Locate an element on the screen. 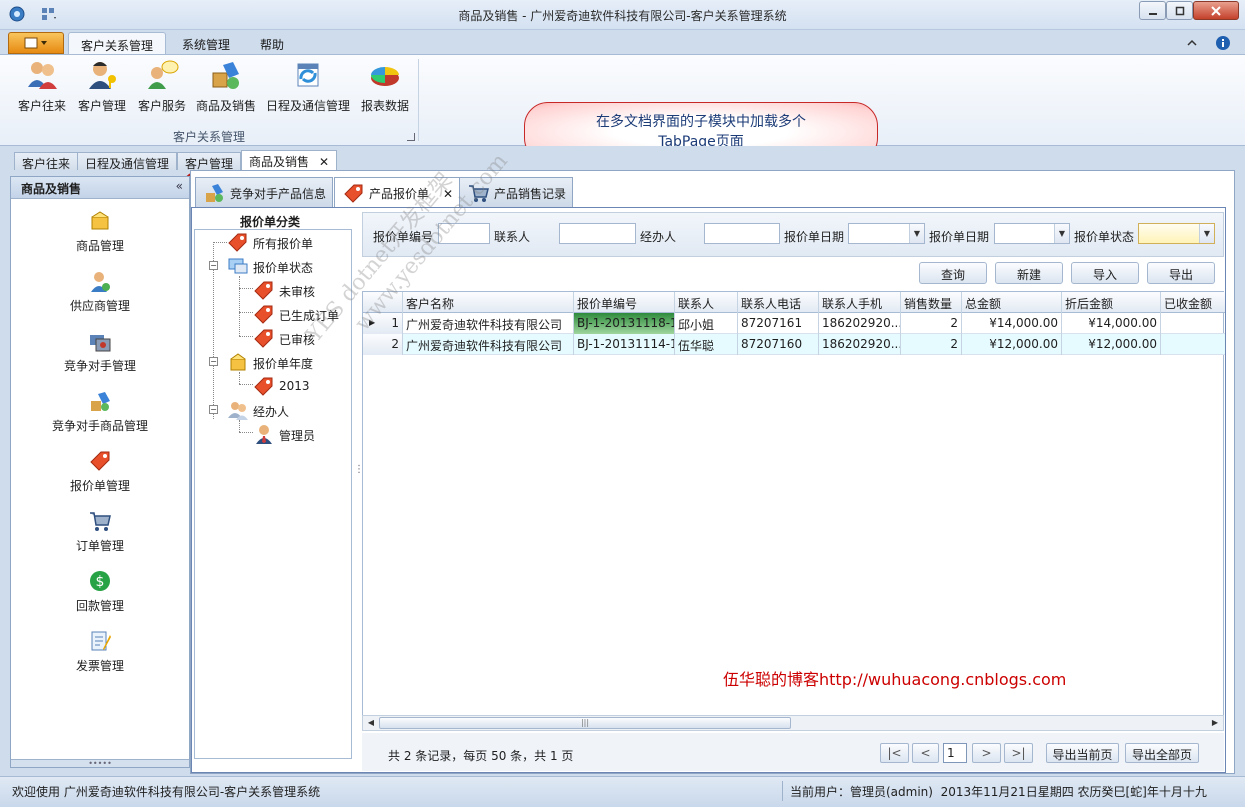  new-button: 新建 is located at coordinates (1029, 273).